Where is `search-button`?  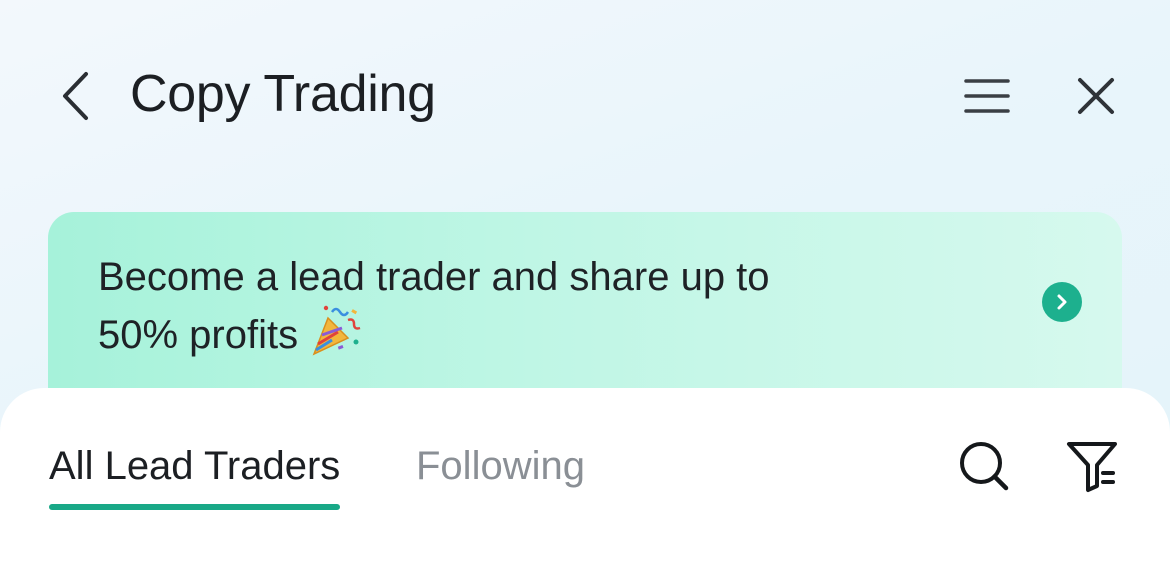 search-button is located at coordinates (984, 466).